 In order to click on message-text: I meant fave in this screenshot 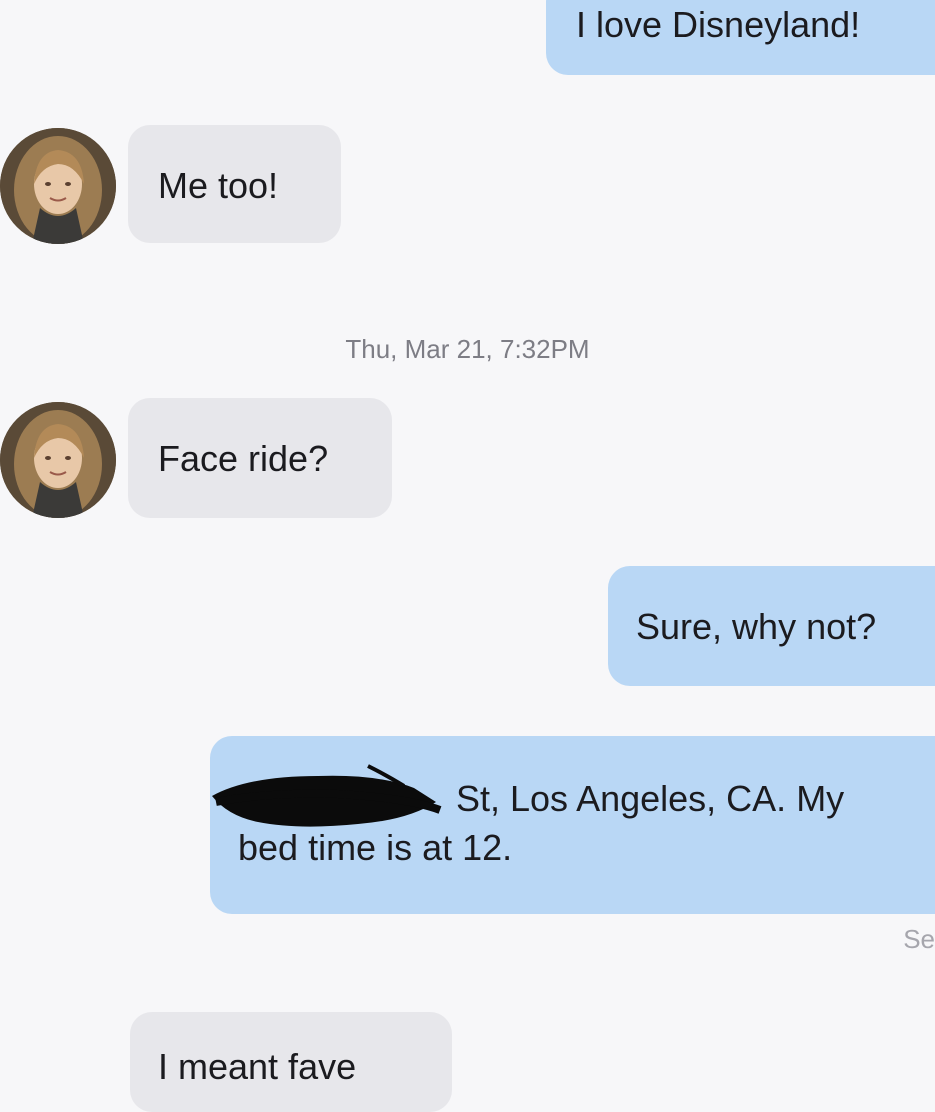, I will do `click(257, 1066)`.